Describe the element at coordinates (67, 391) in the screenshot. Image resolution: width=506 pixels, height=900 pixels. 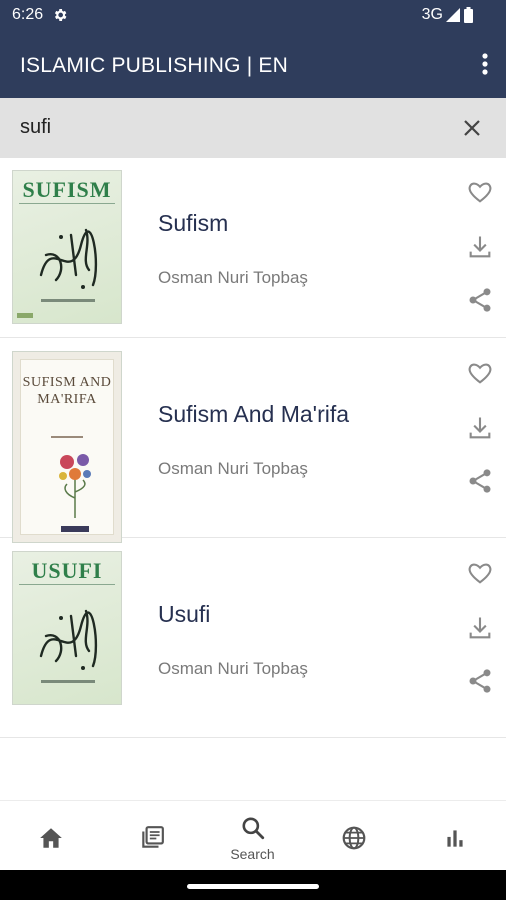
I see `cover-title: SUFISM AND MA'RIFA` at that location.